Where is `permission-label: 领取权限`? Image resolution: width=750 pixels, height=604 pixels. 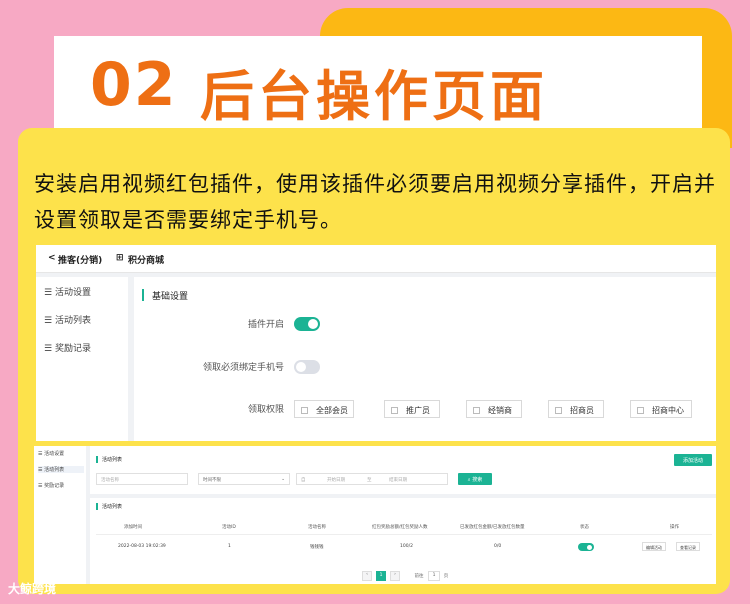 permission-label: 领取权限 is located at coordinates (265, 410).